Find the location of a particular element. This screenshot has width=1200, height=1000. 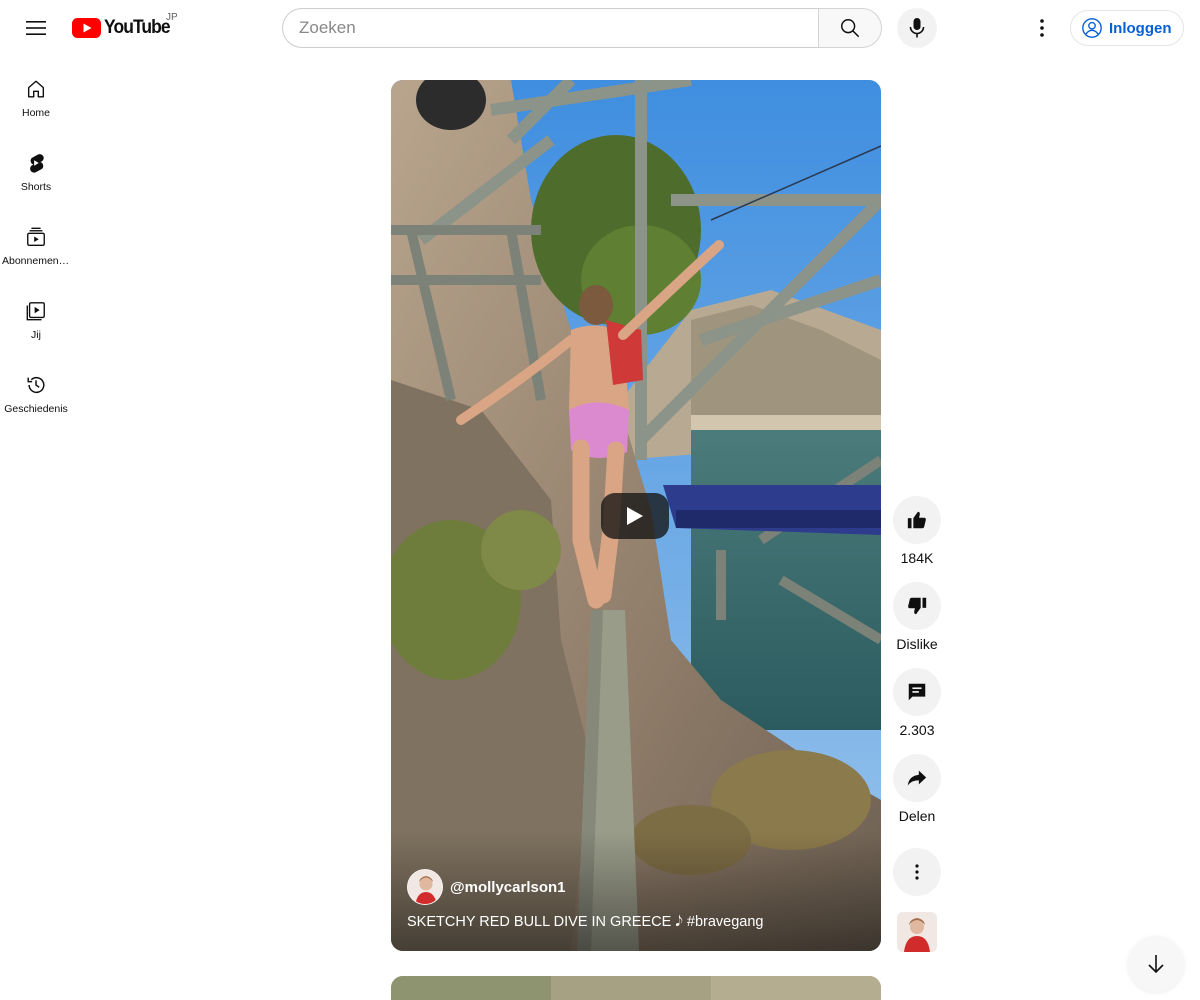

like-button is located at coordinates (917, 520).